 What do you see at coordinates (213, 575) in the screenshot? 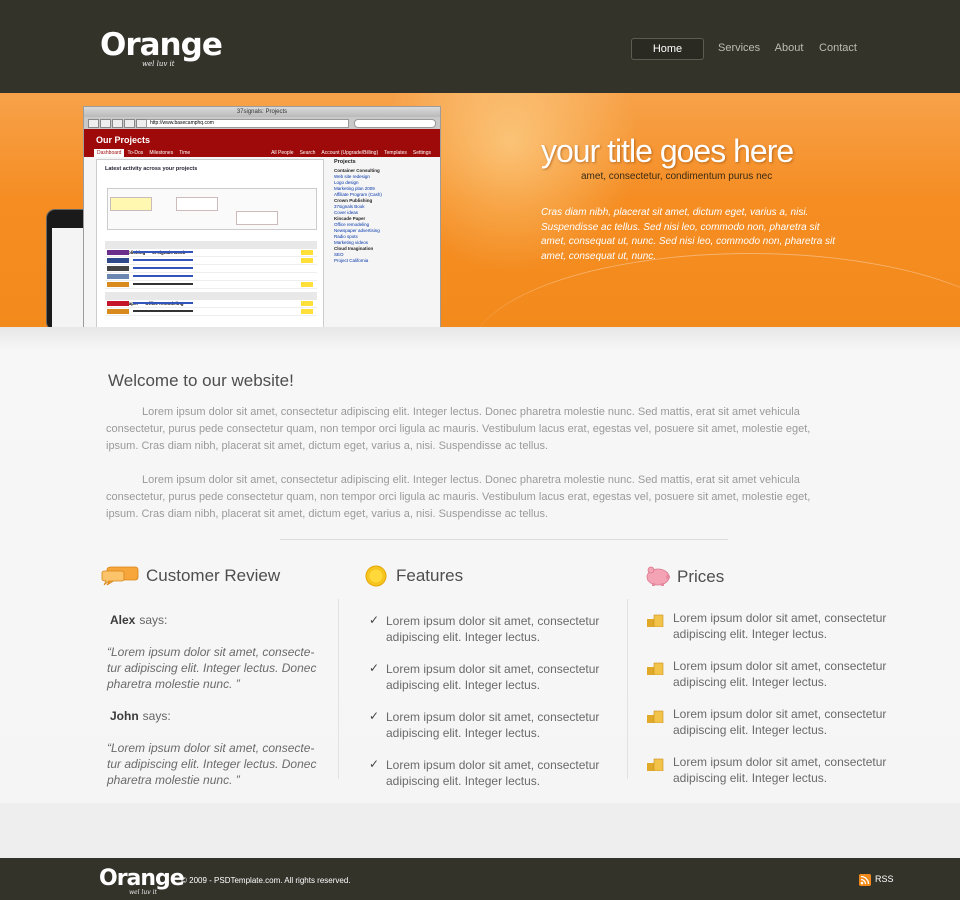
I see `review-title: Customer Review` at bounding box center [213, 575].